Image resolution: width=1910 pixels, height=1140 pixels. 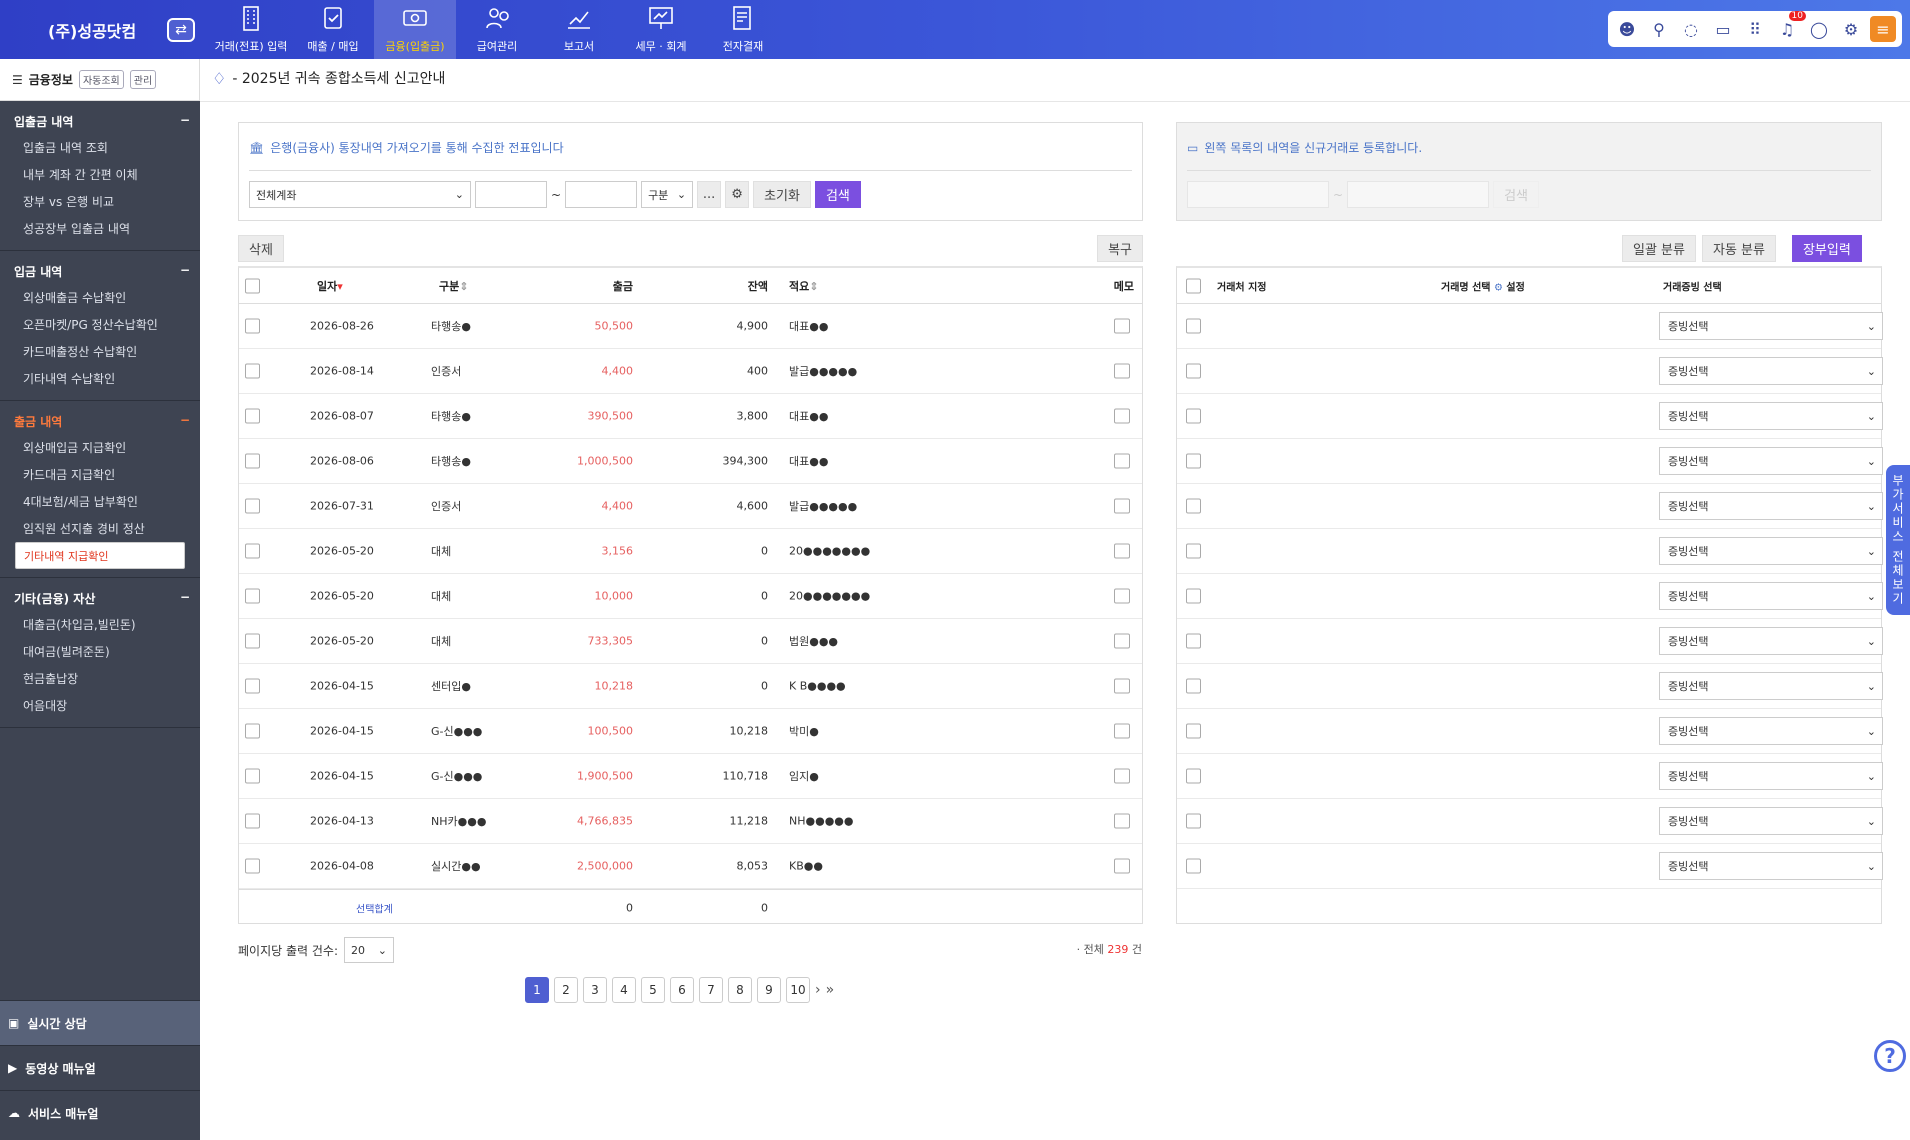 What do you see at coordinates (690, 551) in the screenshot?
I see `table-row: 2026-05-20 대체 3,156 0 20●●●●●●●` at bounding box center [690, 551].